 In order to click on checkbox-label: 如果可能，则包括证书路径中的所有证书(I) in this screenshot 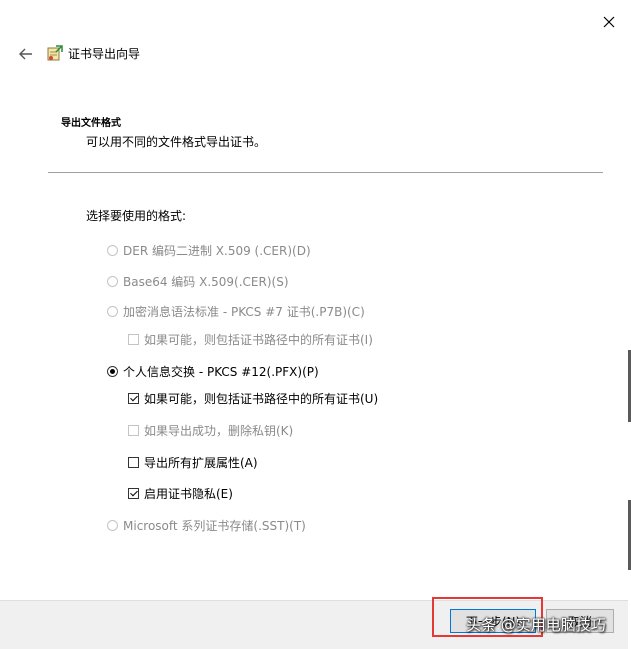, I will do `click(258, 340)`.